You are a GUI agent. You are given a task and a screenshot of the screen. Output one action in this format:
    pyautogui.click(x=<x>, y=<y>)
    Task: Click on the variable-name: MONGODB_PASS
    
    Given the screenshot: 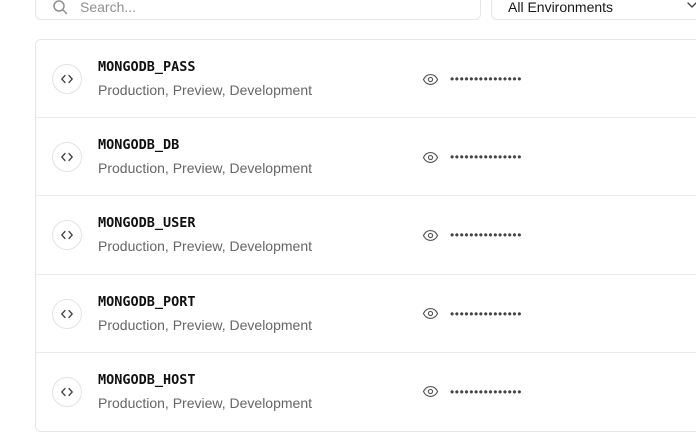 What is the action you would take?
    pyautogui.click(x=147, y=67)
    